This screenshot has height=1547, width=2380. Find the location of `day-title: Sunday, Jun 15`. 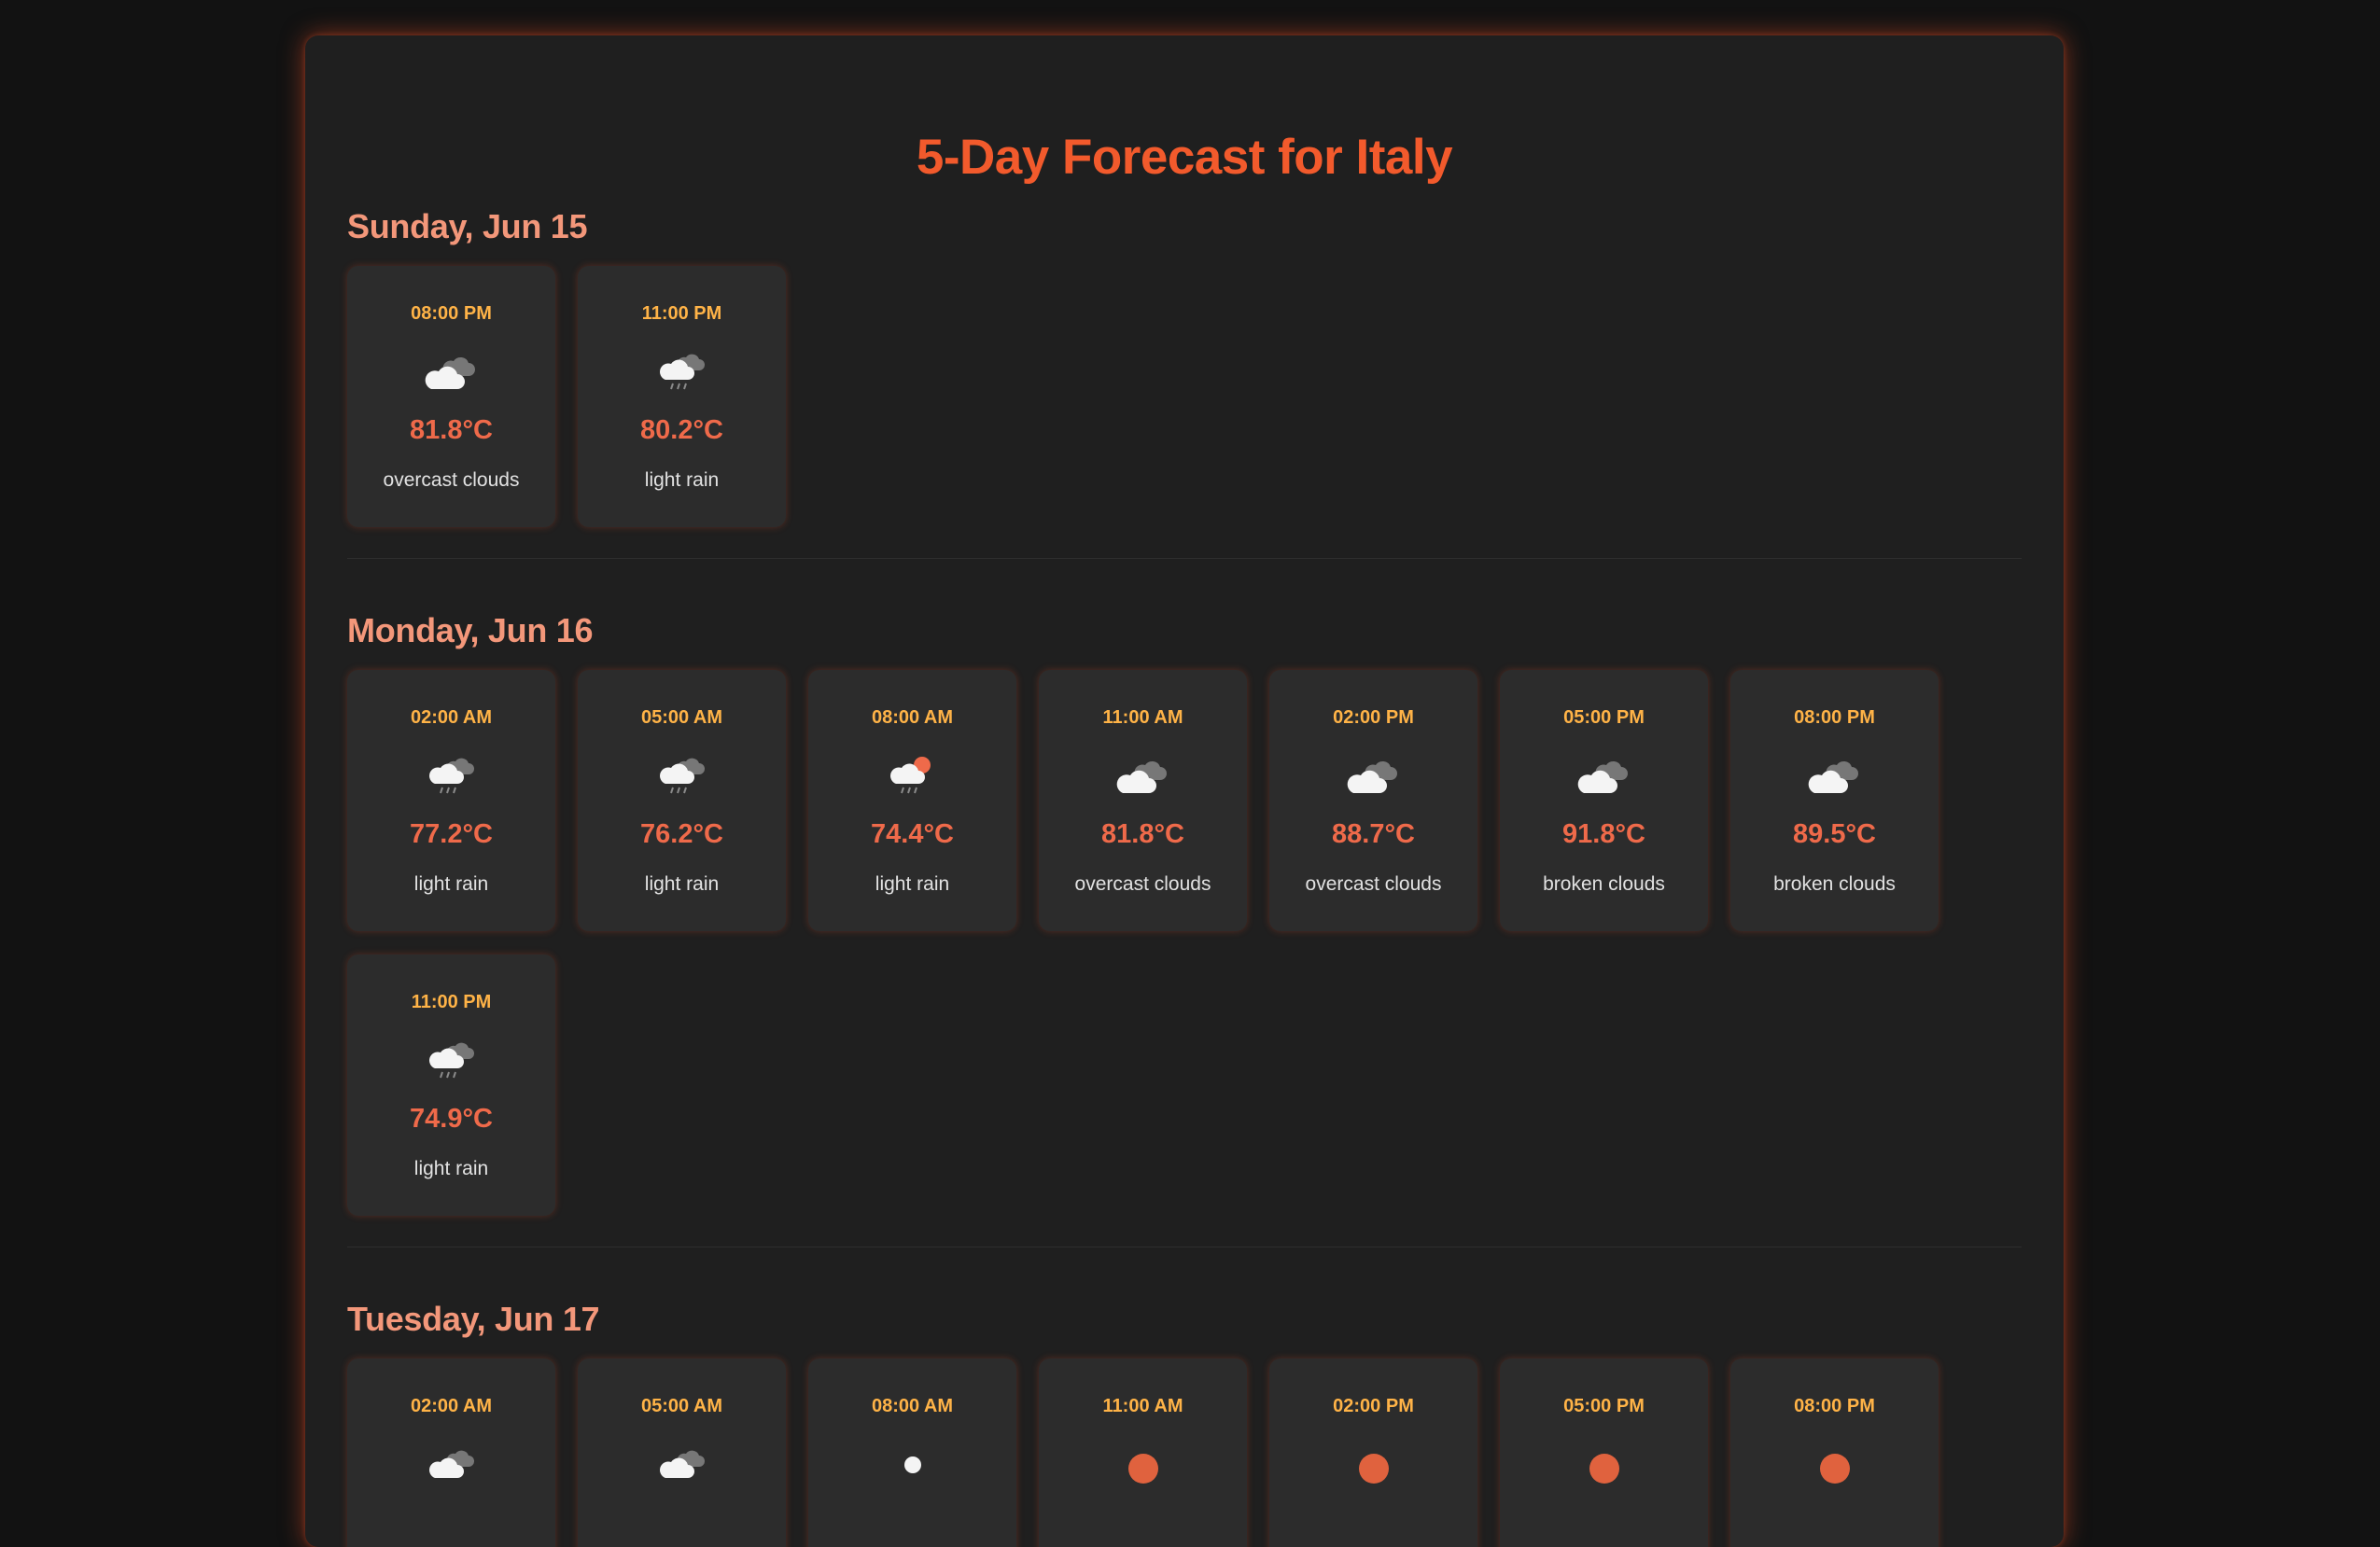

day-title: Sunday, Jun 15 is located at coordinates (467, 226).